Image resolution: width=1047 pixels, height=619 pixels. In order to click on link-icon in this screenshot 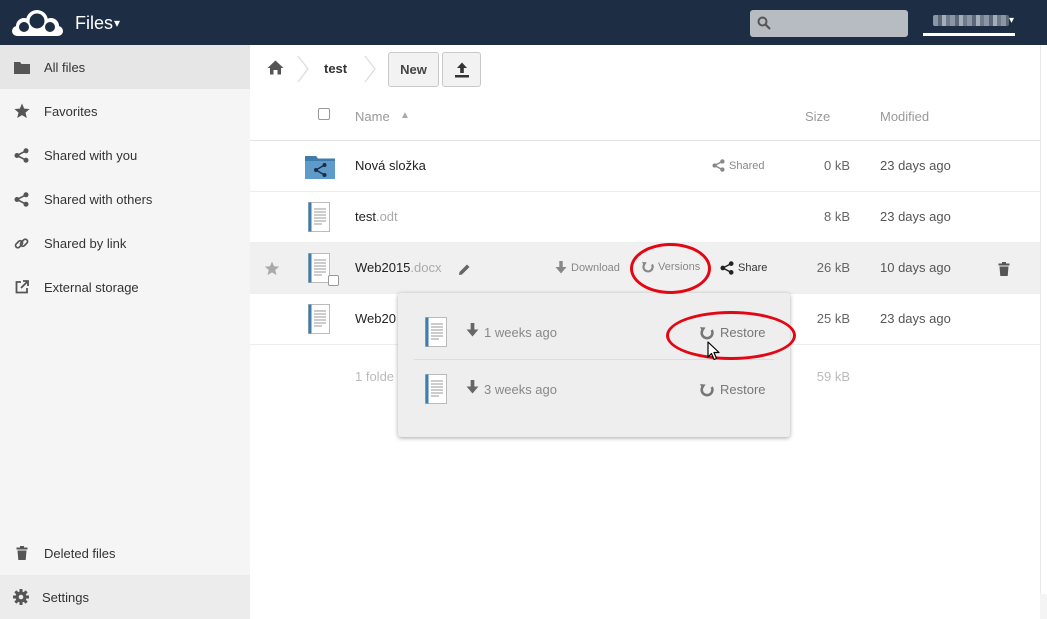, I will do `click(21, 243)`.